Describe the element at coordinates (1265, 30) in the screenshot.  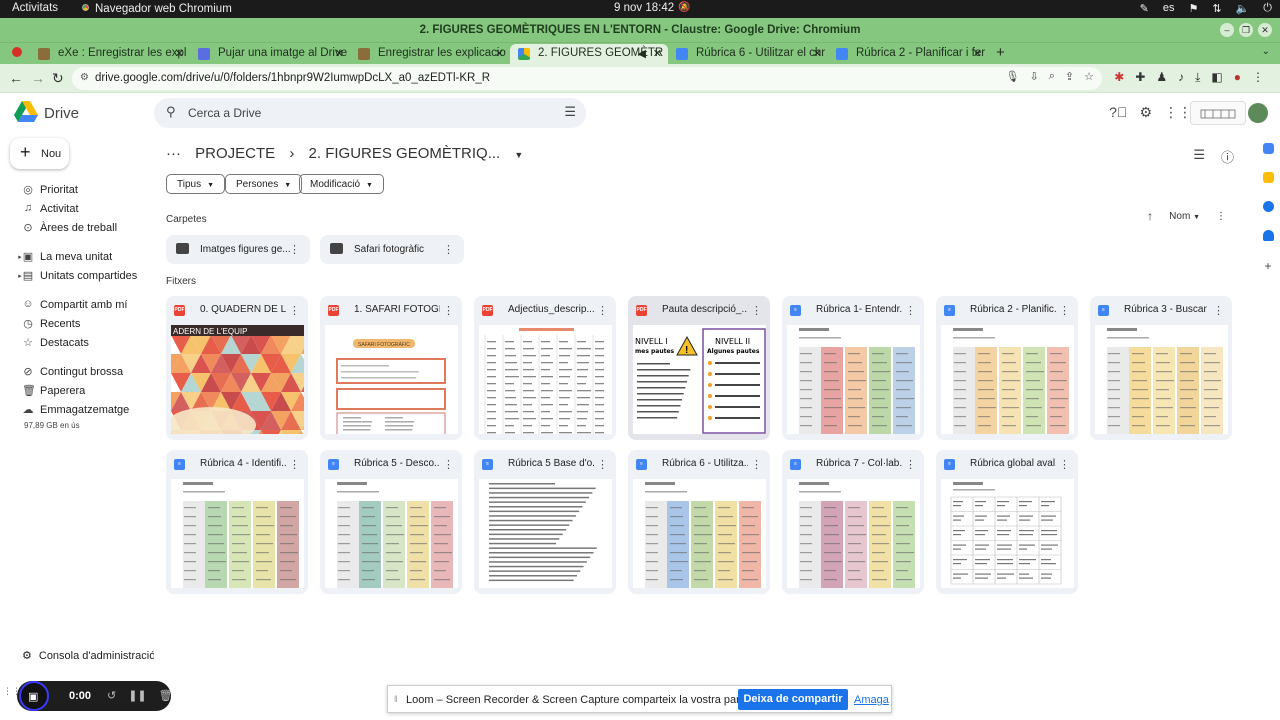
I see `close-window-button: ✕` at that location.